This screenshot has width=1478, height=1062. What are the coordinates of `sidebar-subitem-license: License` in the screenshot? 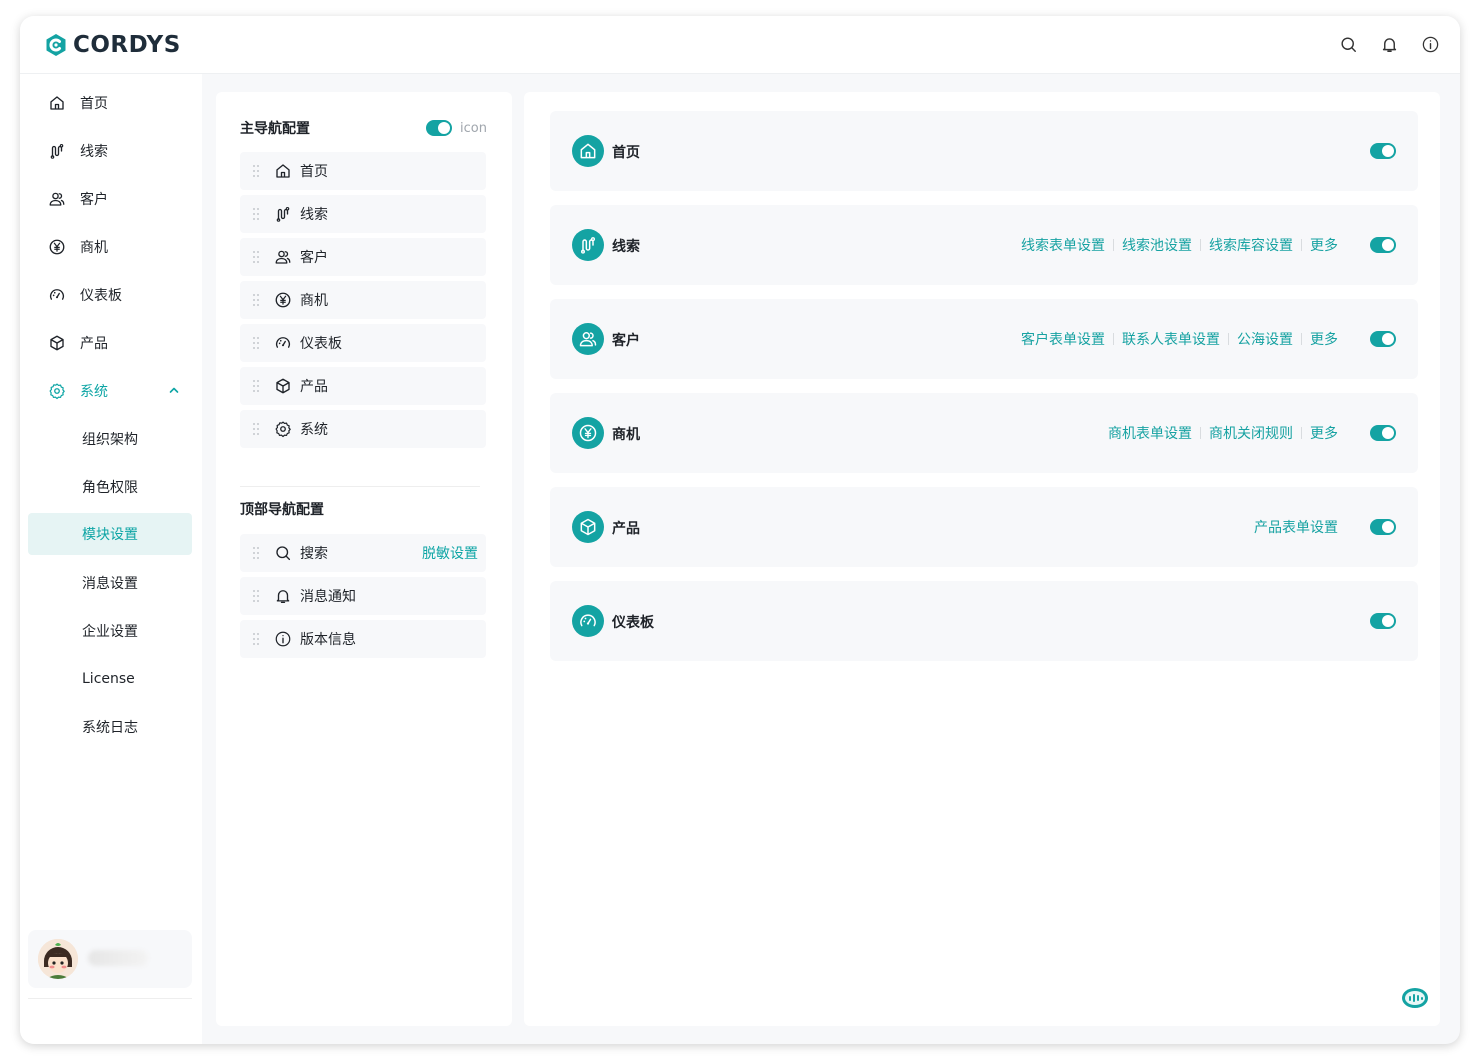 It's located at (110, 679).